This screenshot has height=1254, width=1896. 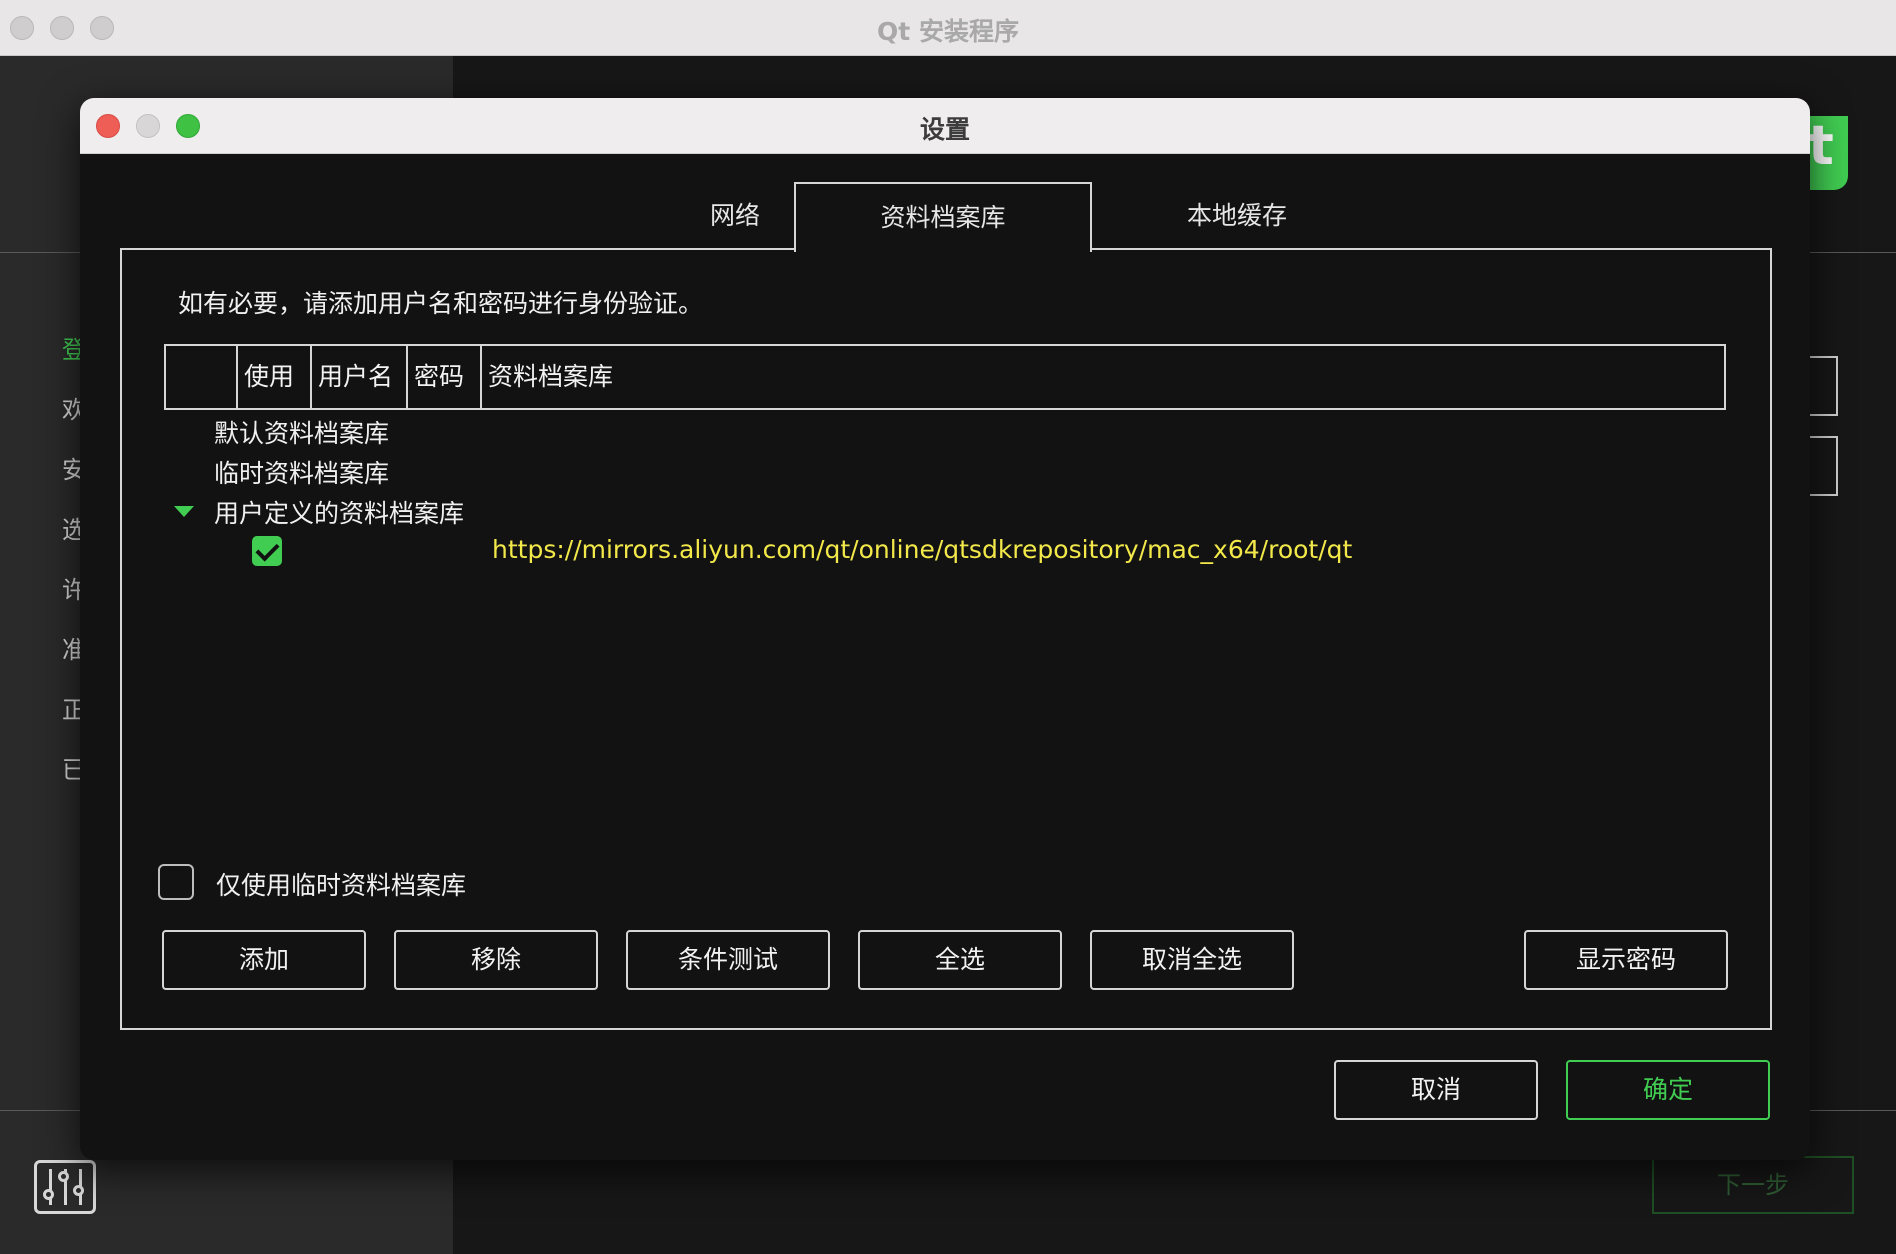 I want to click on remove-button: 移除, so click(x=496, y=960).